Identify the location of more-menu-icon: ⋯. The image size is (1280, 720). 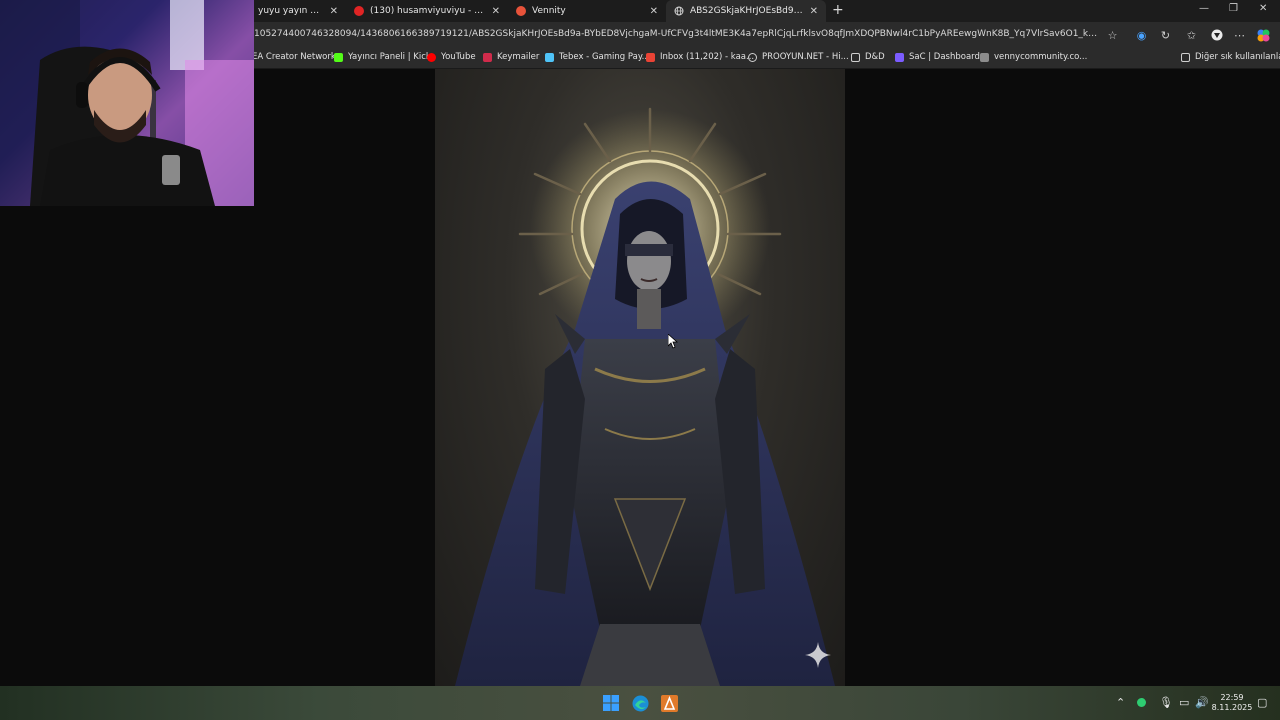
(1239, 35).